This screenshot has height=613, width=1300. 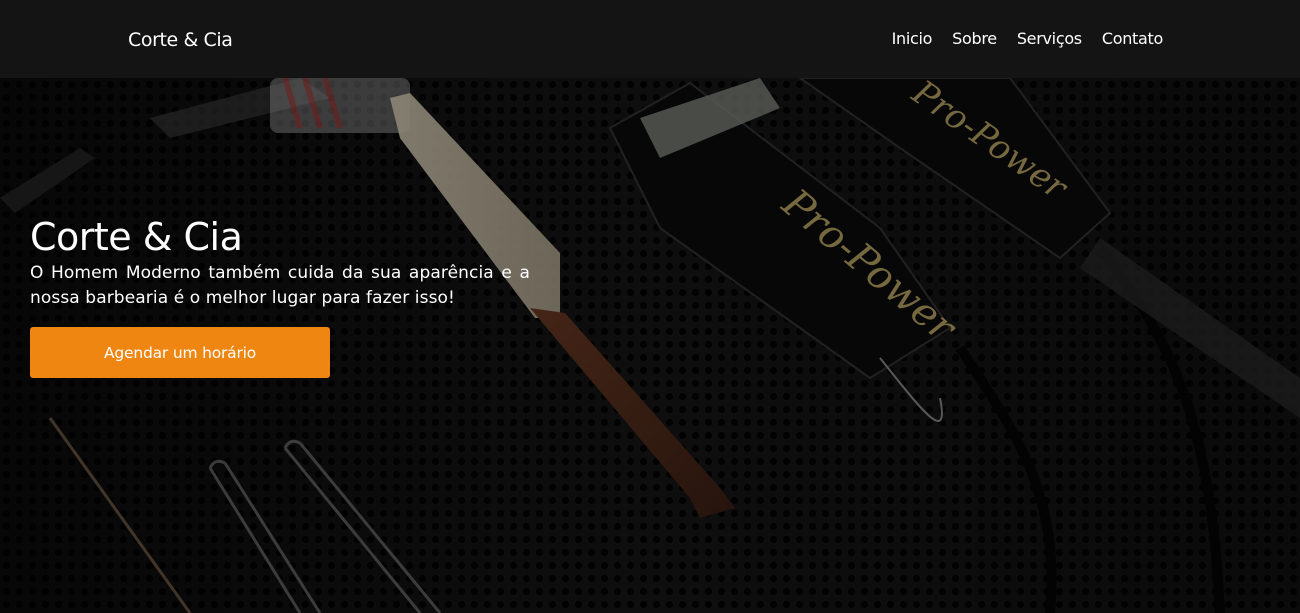 What do you see at coordinates (180, 352) in the screenshot?
I see `schedule-appointment-button: Agendar um horário` at bounding box center [180, 352].